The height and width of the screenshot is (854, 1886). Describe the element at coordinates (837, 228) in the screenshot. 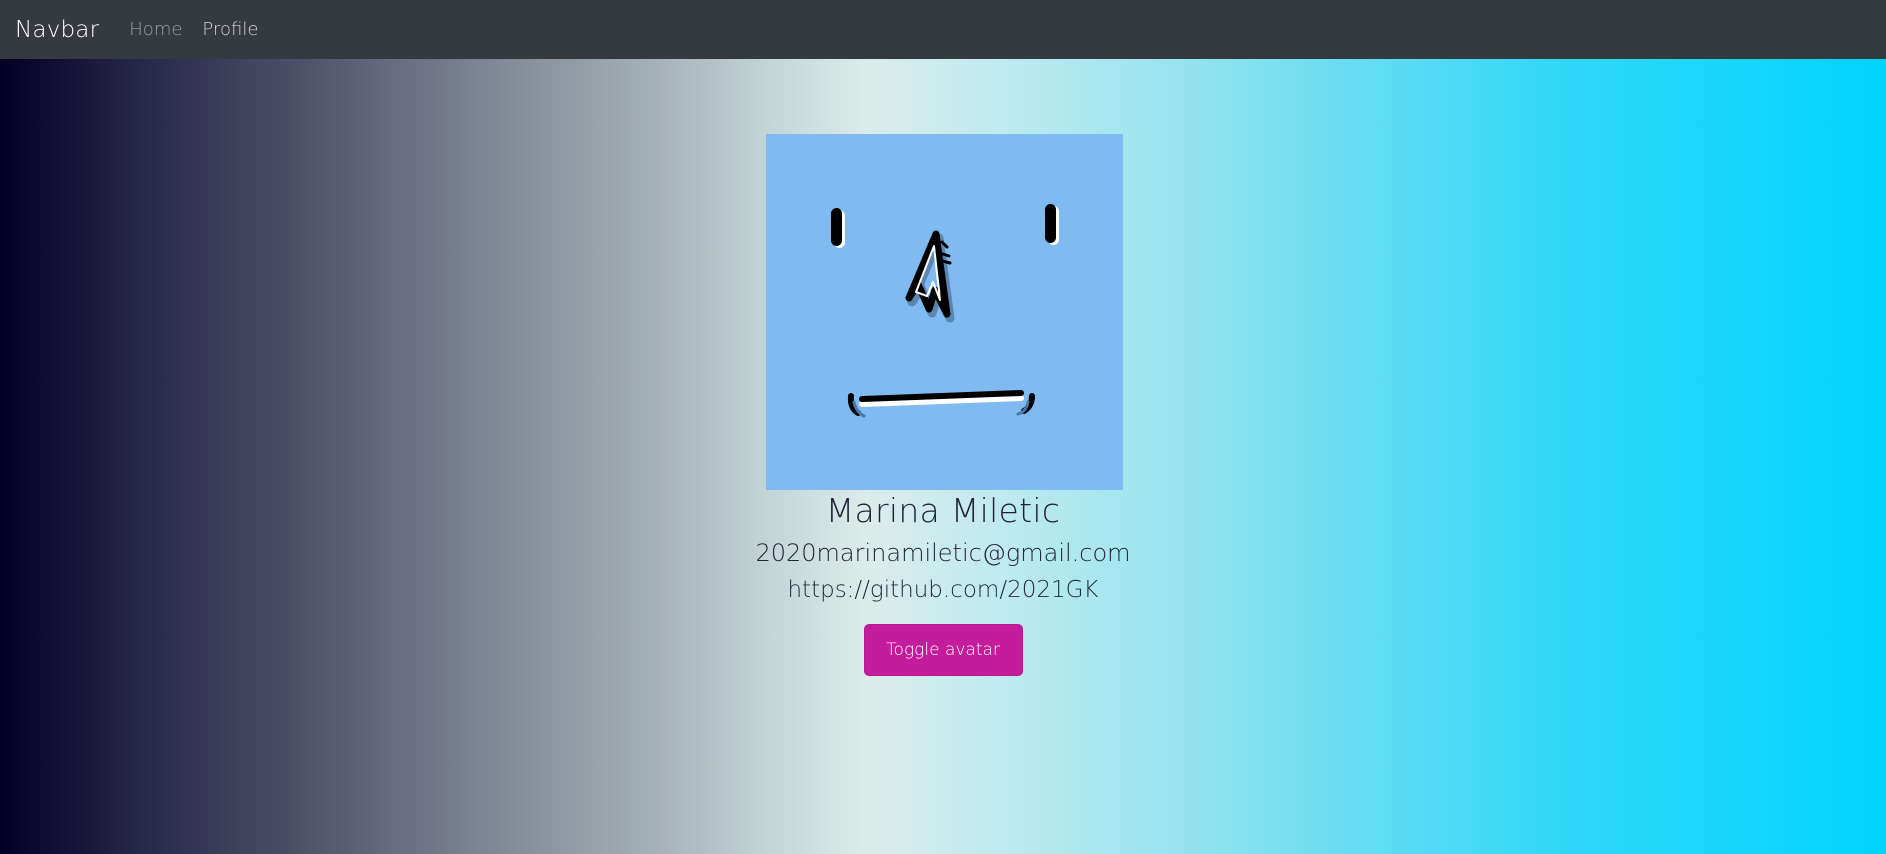

I see `left-eye-icon` at that location.